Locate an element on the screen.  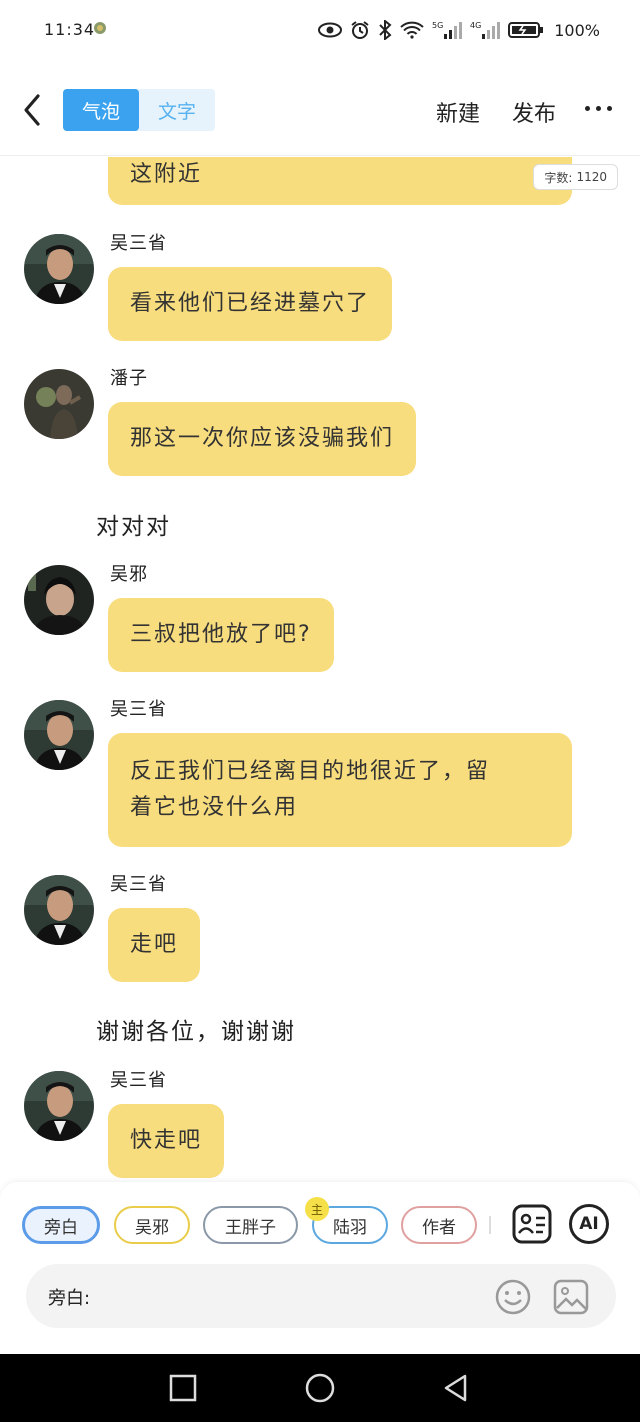
status-icons: 5G 4G 100% is located at coordinates (459, 30).